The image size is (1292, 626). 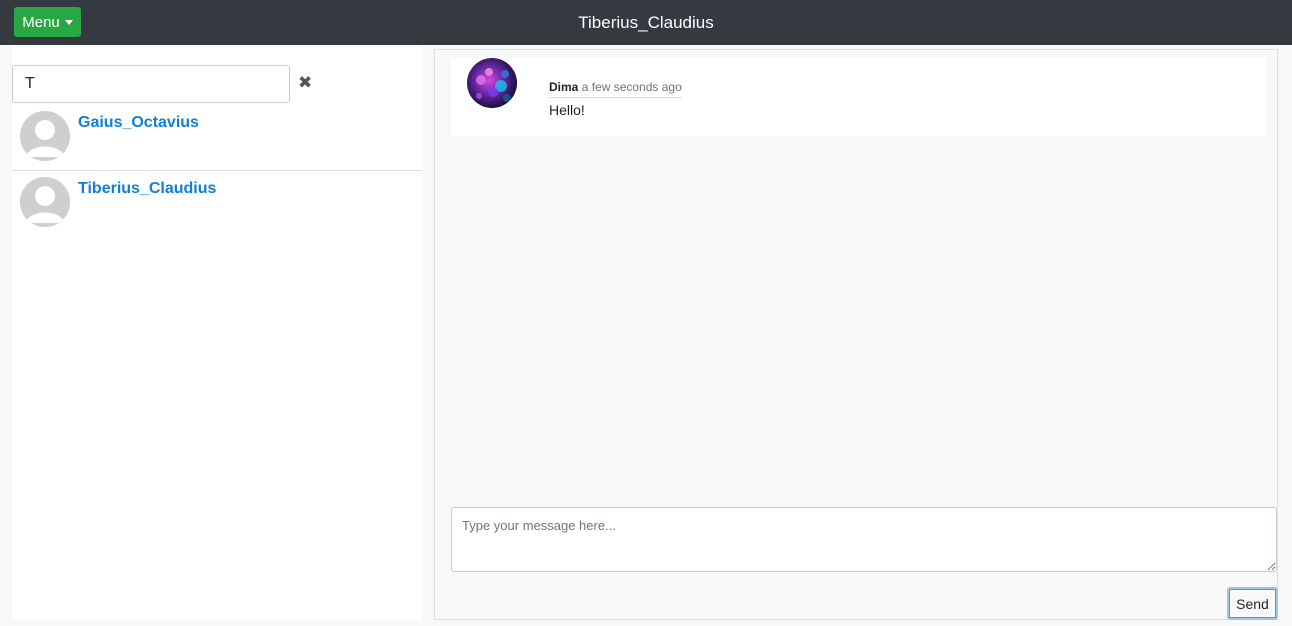 What do you see at coordinates (217, 138) in the screenshot?
I see `user-list-item-gaius-octavius: Gaius_Octavius` at bounding box center [217, 138].